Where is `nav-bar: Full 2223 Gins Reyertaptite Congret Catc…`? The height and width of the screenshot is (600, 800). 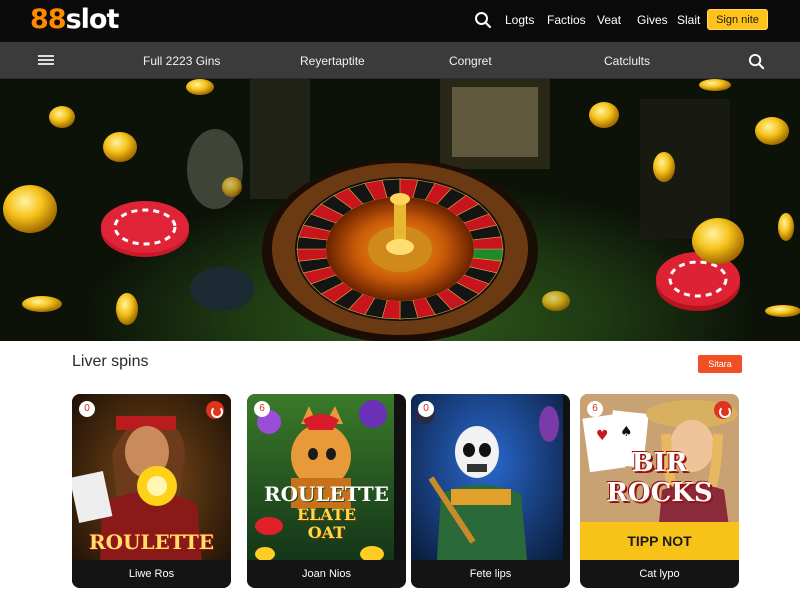 nav-bar: Full 2223 Gins Reyertaptite Congret Catc… is located at coordinates (400, 60).